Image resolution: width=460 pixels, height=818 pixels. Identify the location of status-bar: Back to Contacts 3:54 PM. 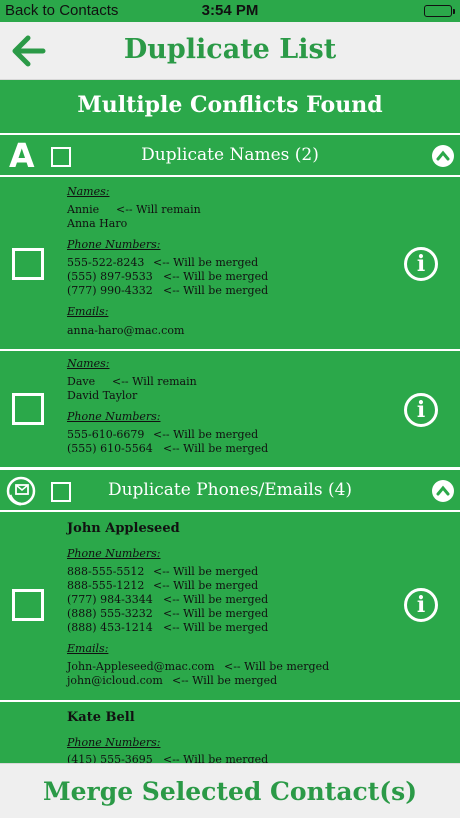
(230, 11).